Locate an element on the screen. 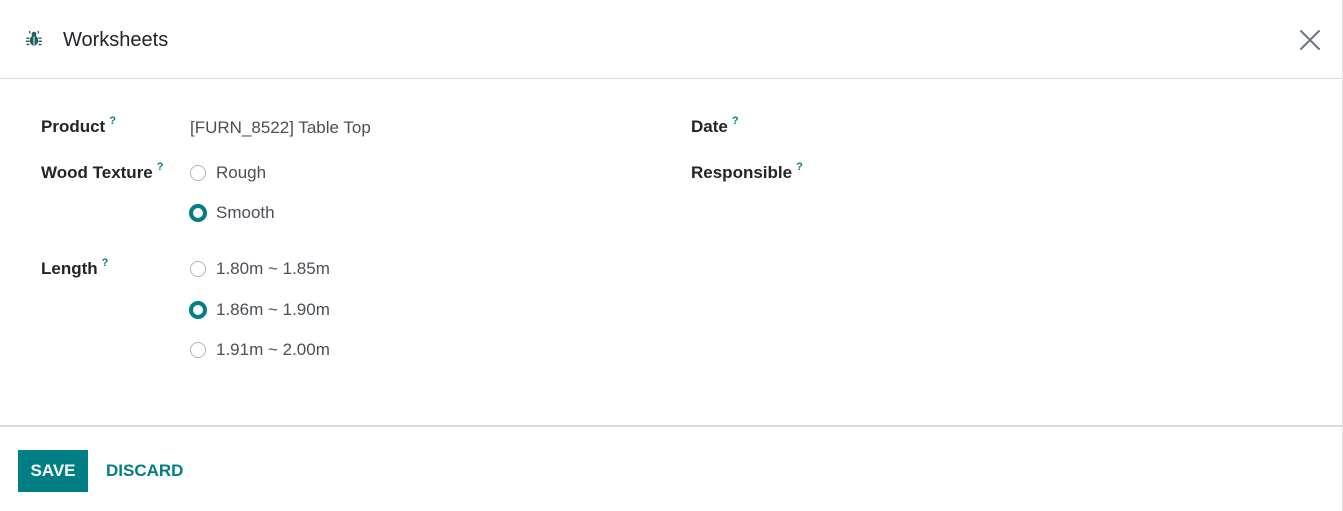 This screenshot has width=1343, height=511. length-label: Length? is located at coordinates (75, 269).